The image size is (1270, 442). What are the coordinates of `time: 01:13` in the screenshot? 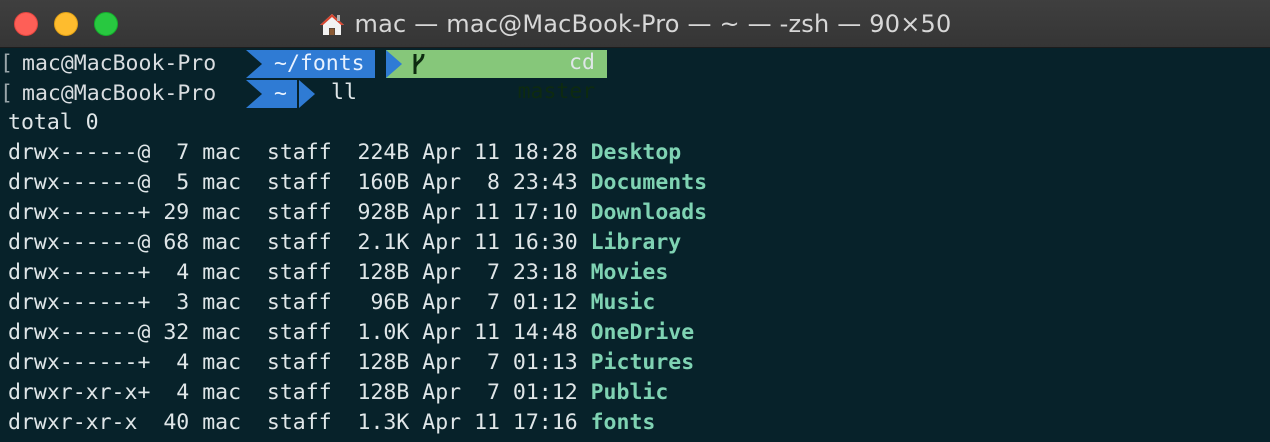 It's located at (545, 362).